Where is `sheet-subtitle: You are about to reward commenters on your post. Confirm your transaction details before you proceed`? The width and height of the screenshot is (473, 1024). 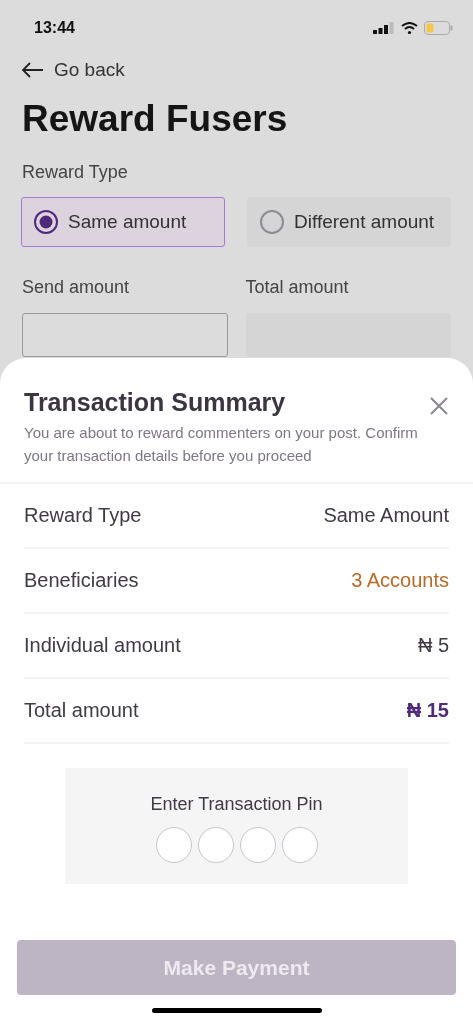 sheet-subtitle: You are about to reward commenters on your post. Confirm your transaction details before you proceed is located at coordinates (221, 444).